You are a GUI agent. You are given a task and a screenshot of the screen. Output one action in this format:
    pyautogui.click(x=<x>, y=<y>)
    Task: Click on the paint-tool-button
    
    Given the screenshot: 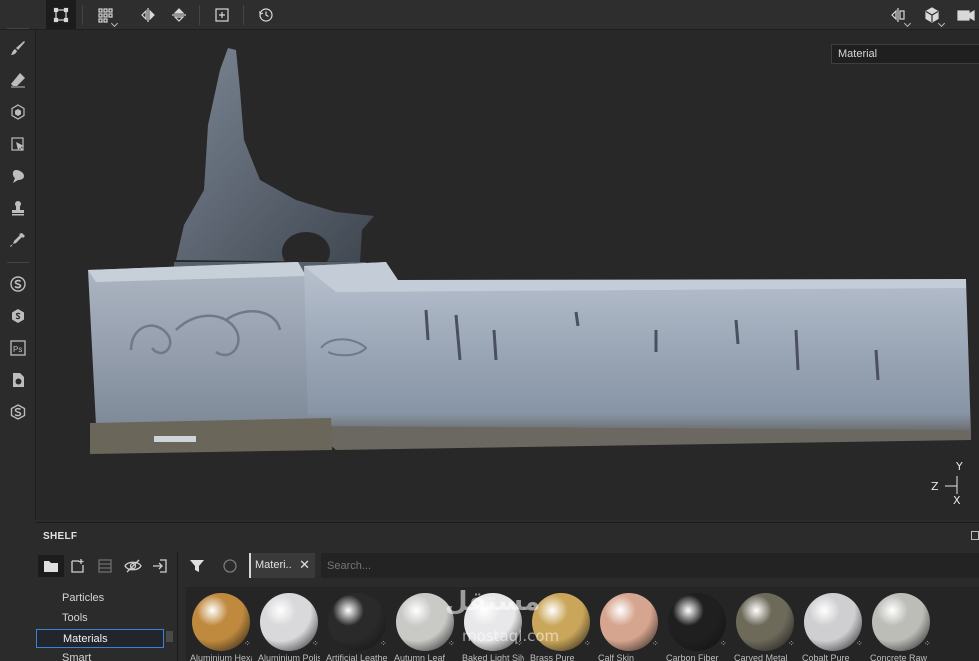 What is the action you would take?
    pyautogui.click(x=18, y=48)
    